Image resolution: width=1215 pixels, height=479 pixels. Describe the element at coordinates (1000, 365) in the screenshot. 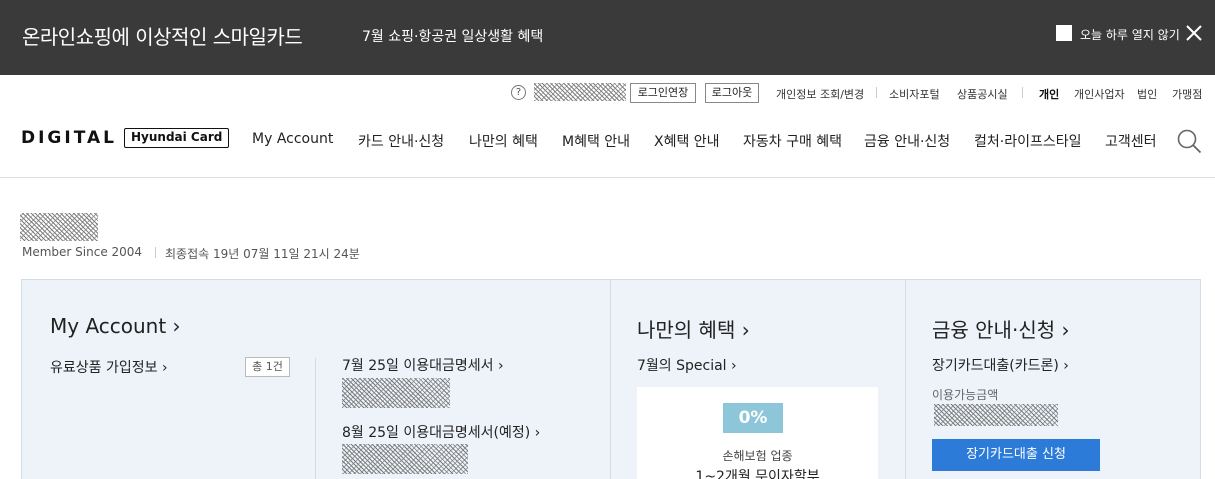

I see `card-loan-link: 장기카드대출(카드론) ›` at that location.